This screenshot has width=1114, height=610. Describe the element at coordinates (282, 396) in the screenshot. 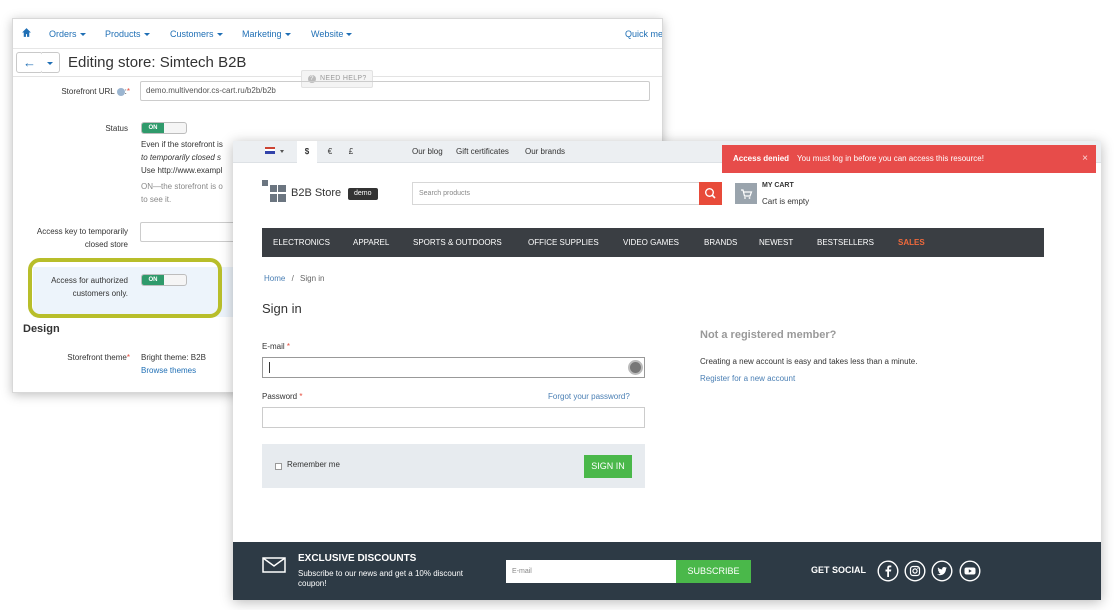

I see `password-label: Password *` at that location.